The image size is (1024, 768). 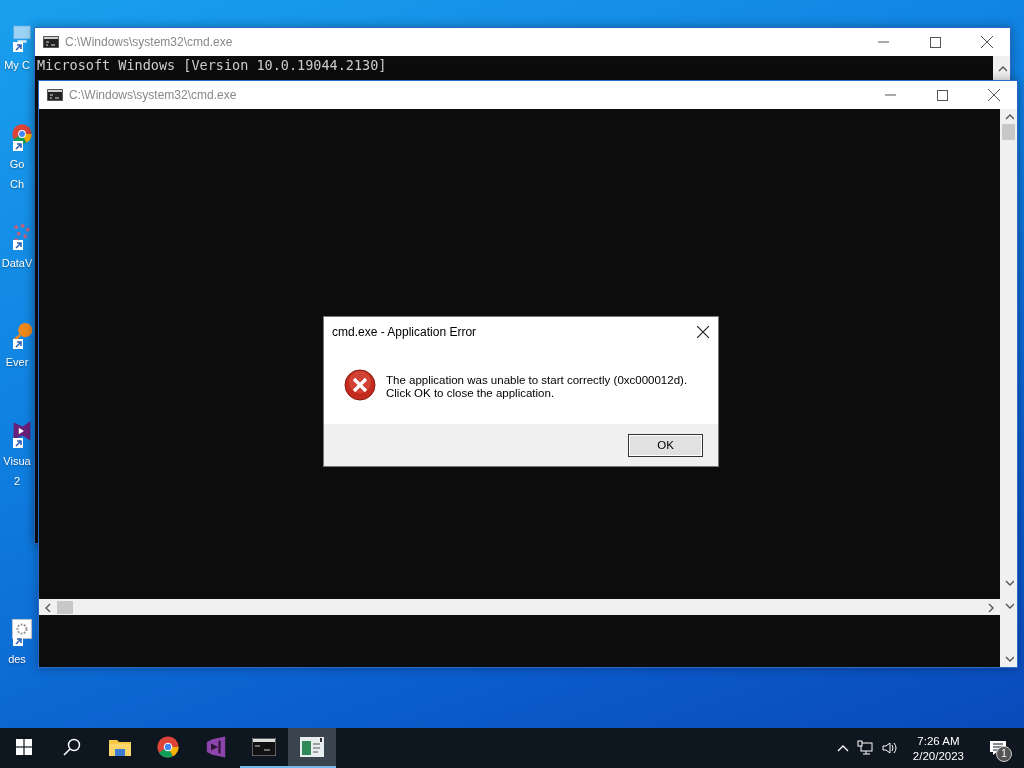 I want to click on desktop-icon-label: 2, so click(x=17, y=481).